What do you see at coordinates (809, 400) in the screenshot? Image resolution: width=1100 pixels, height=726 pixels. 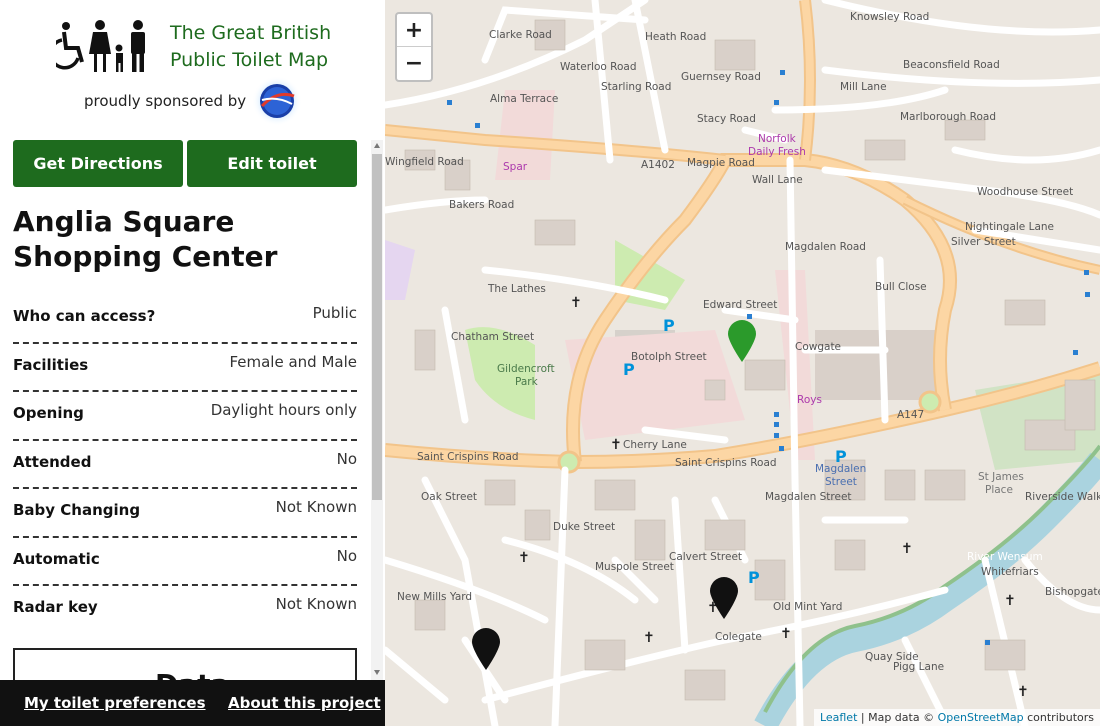 I see `map-label: Roys` at bounding box center [809, 400].